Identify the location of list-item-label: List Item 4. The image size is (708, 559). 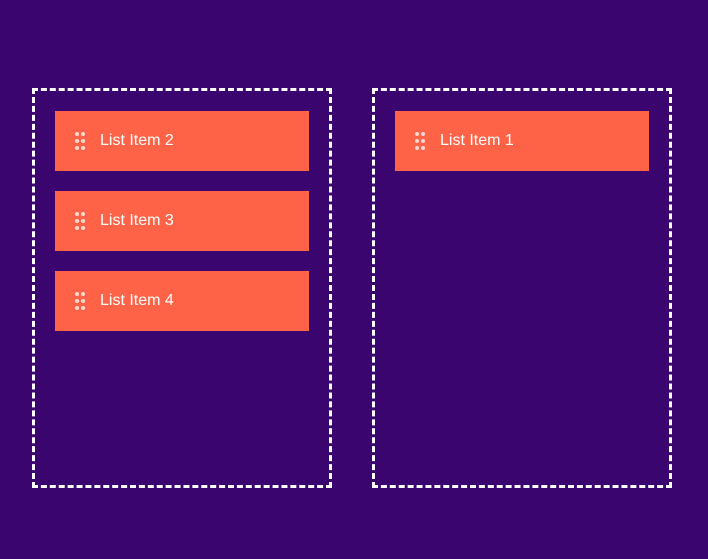
(137, 300).